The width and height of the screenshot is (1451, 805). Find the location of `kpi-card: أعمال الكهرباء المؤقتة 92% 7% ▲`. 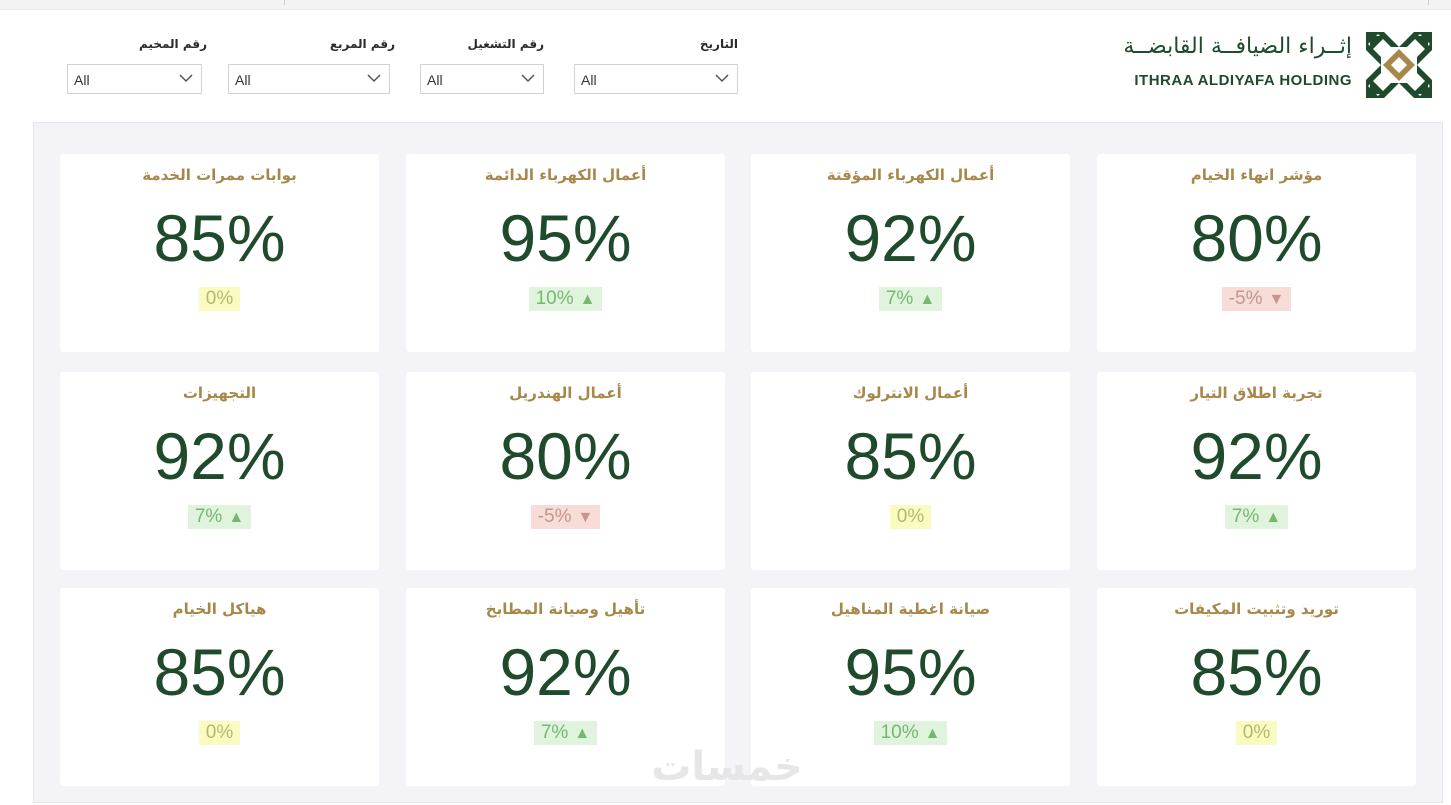

kpi-card: أعمال الكهرباء المؤقتة 92% 7% ▲ is located at coordinates (910, 253).